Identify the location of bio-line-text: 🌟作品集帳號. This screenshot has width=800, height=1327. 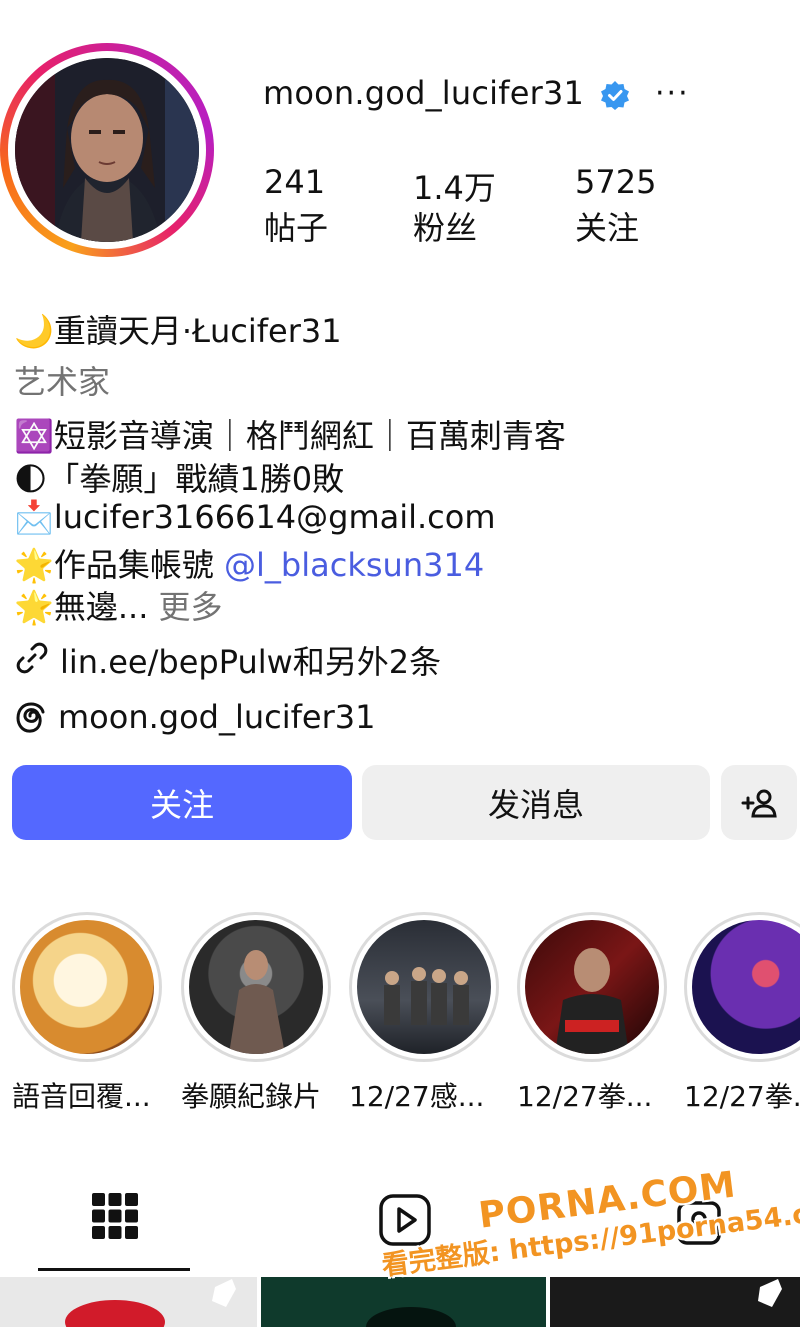
(119, 565).